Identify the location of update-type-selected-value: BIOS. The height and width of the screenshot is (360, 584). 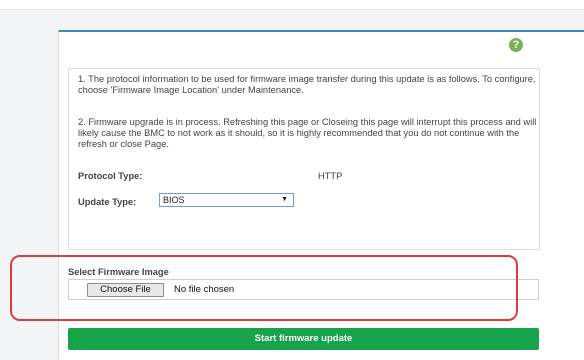
(174, 200).